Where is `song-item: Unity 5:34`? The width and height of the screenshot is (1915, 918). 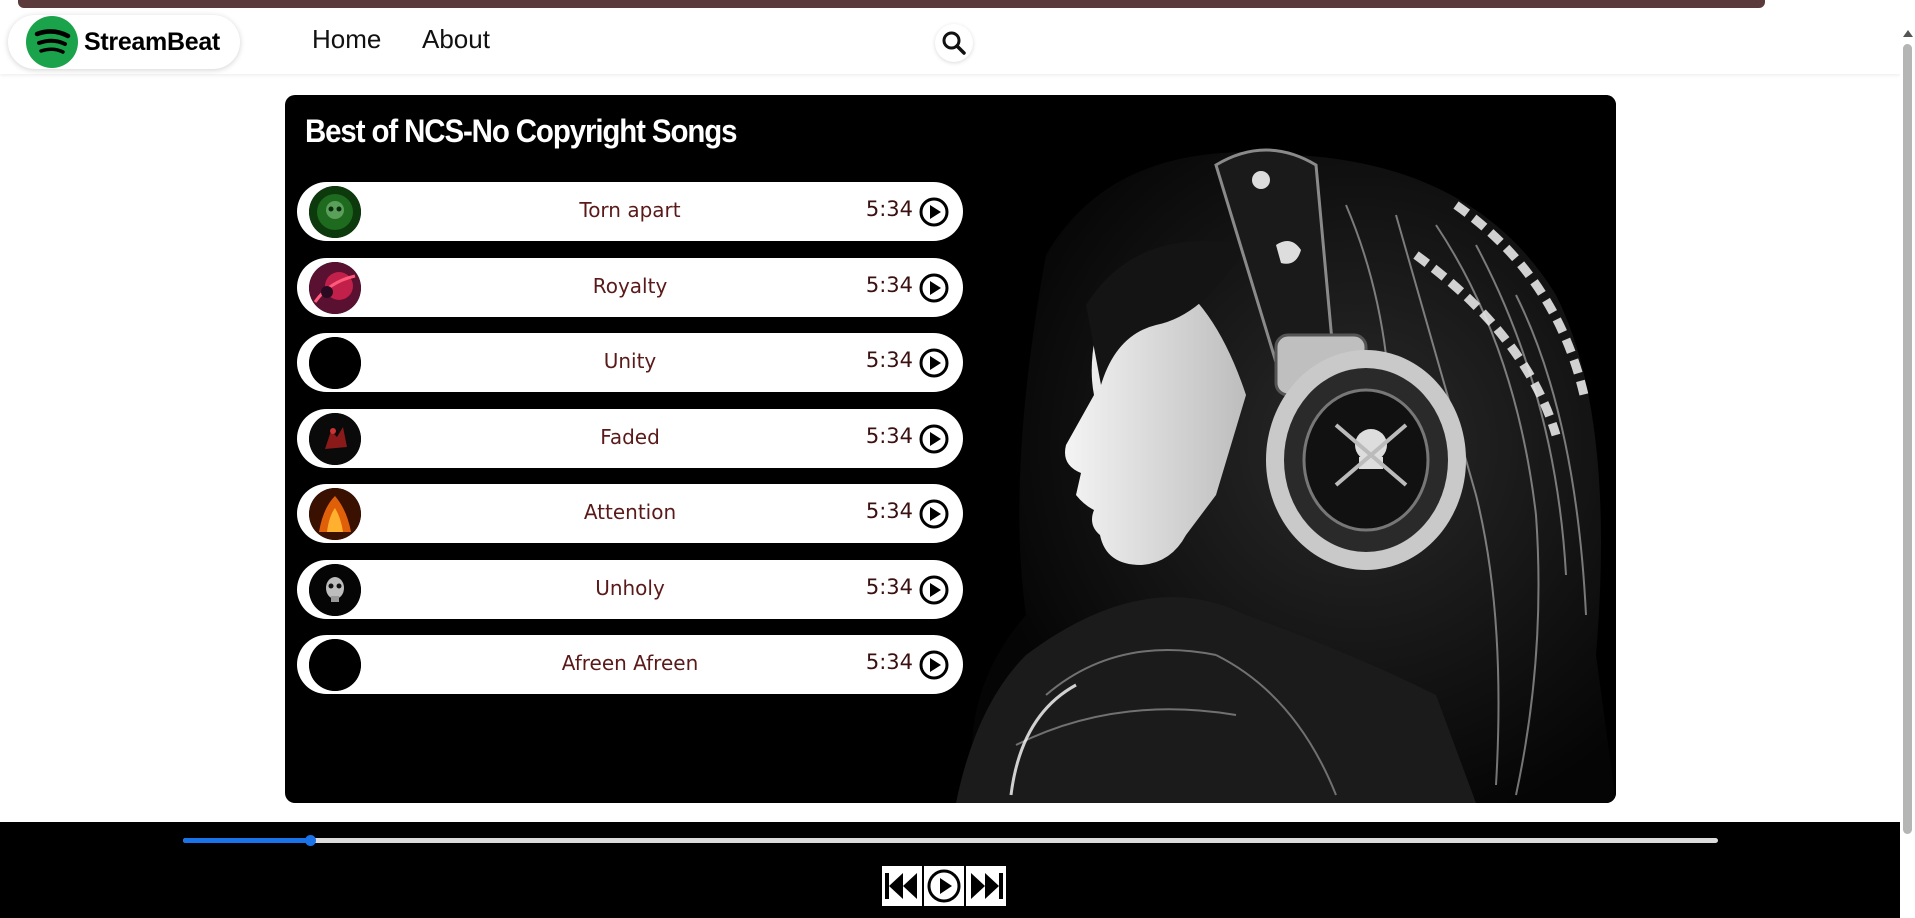 song-item: Unity 5:34 is located at coordinates (630, 362).